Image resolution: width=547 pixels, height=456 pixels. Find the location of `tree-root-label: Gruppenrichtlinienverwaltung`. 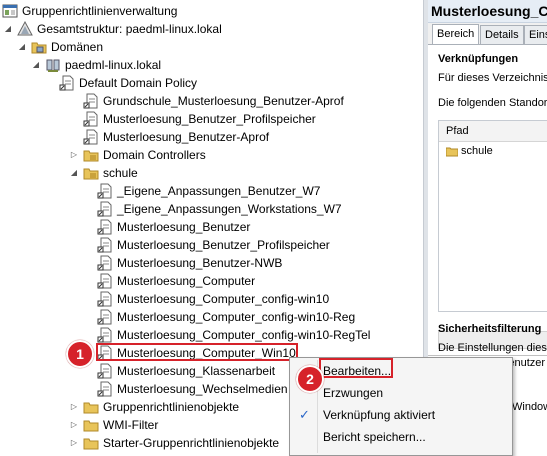

tree-root-label: Gruppenrichtlinienverwaltung is located at coordinates (100, 11).